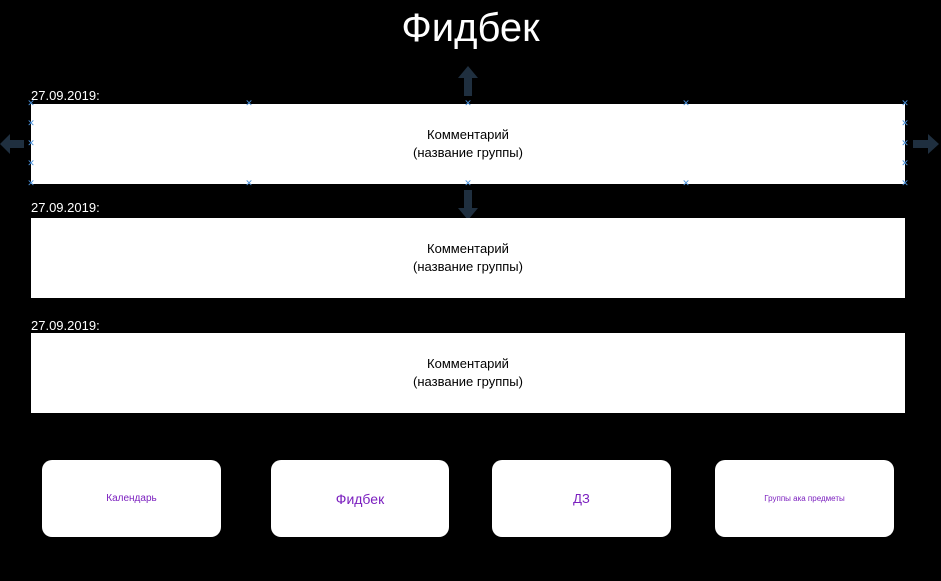  I want to click on resize-handle-bottom-right: ✕, so click(905, 184).